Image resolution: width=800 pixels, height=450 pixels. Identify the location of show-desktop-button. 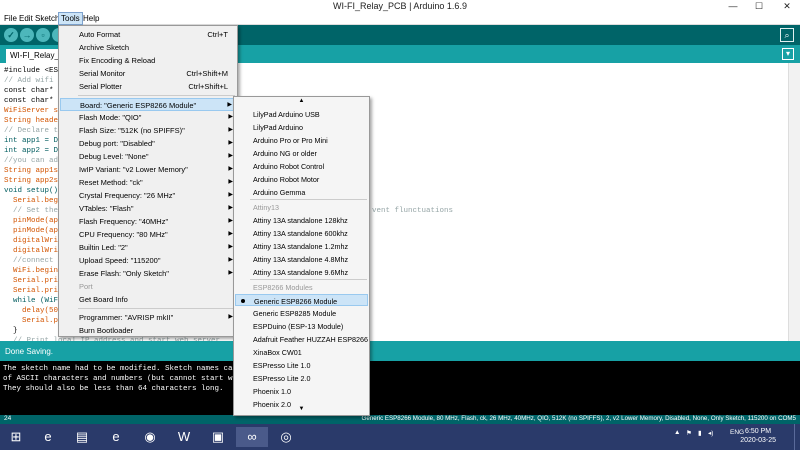
(797, 437).